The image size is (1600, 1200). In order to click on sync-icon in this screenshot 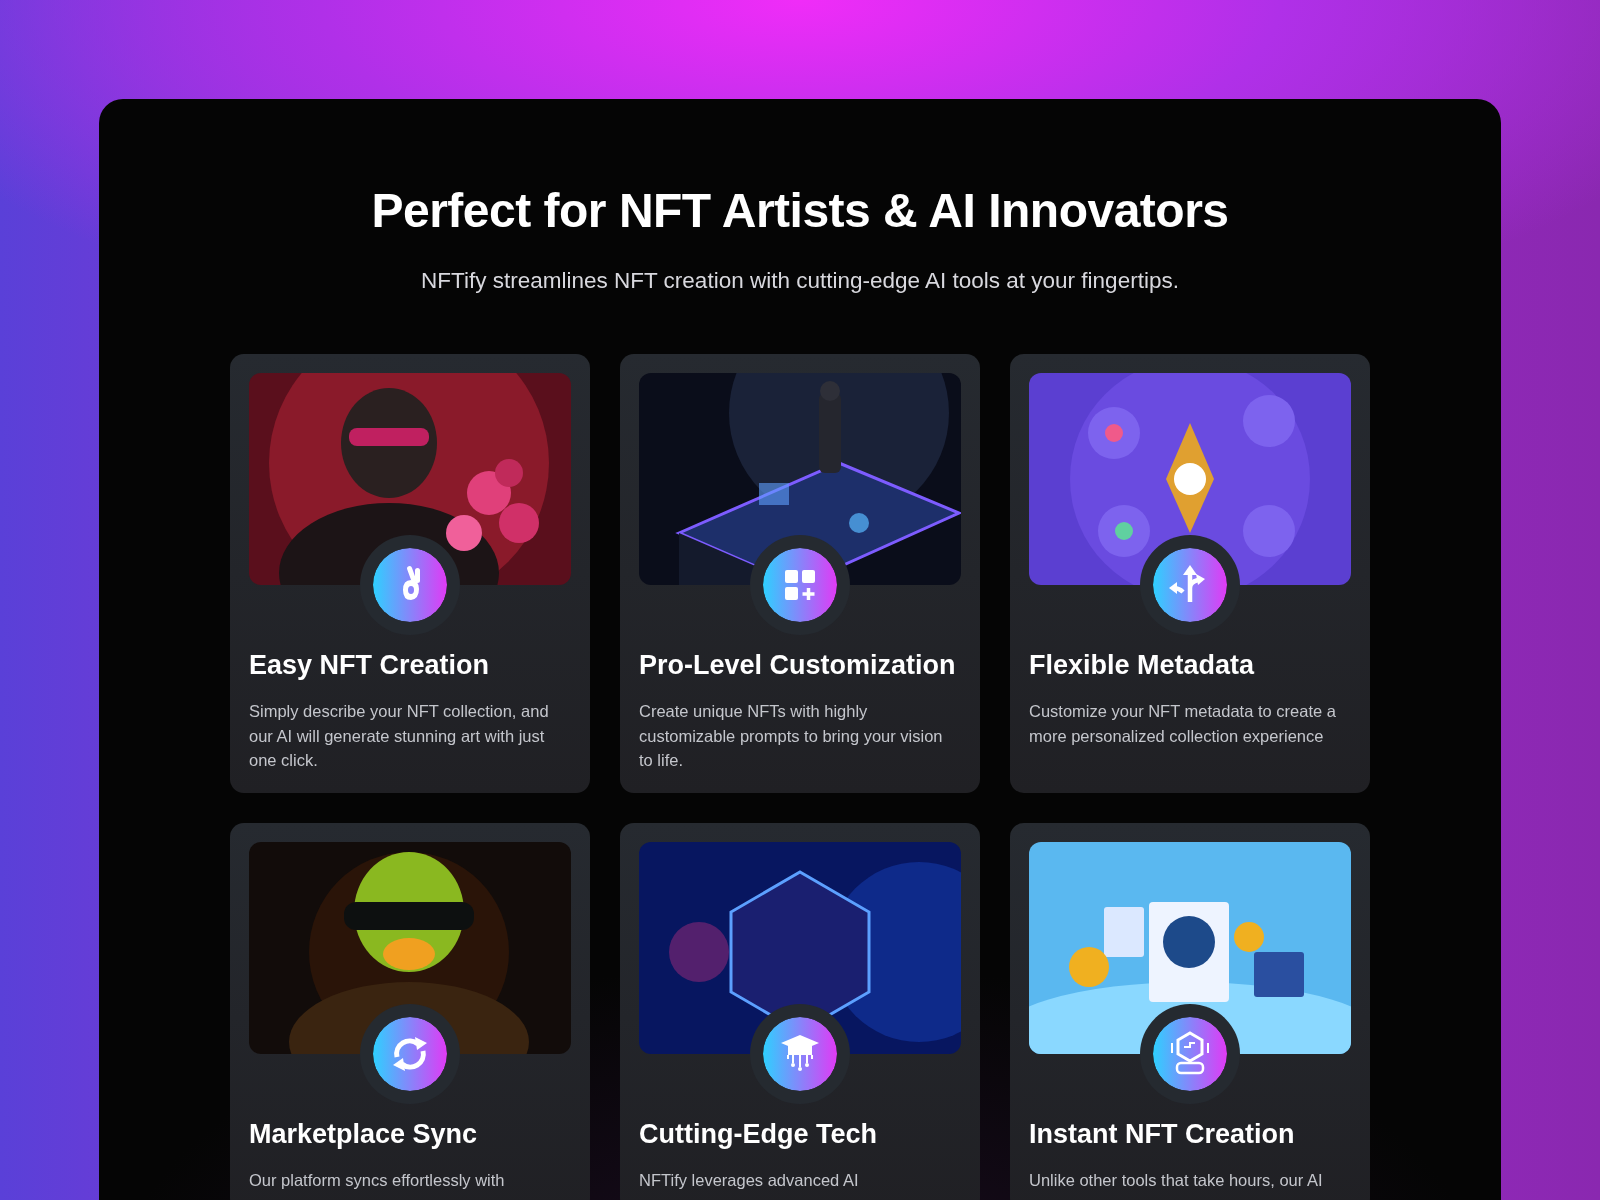, I will do `click(410, 1053)`.